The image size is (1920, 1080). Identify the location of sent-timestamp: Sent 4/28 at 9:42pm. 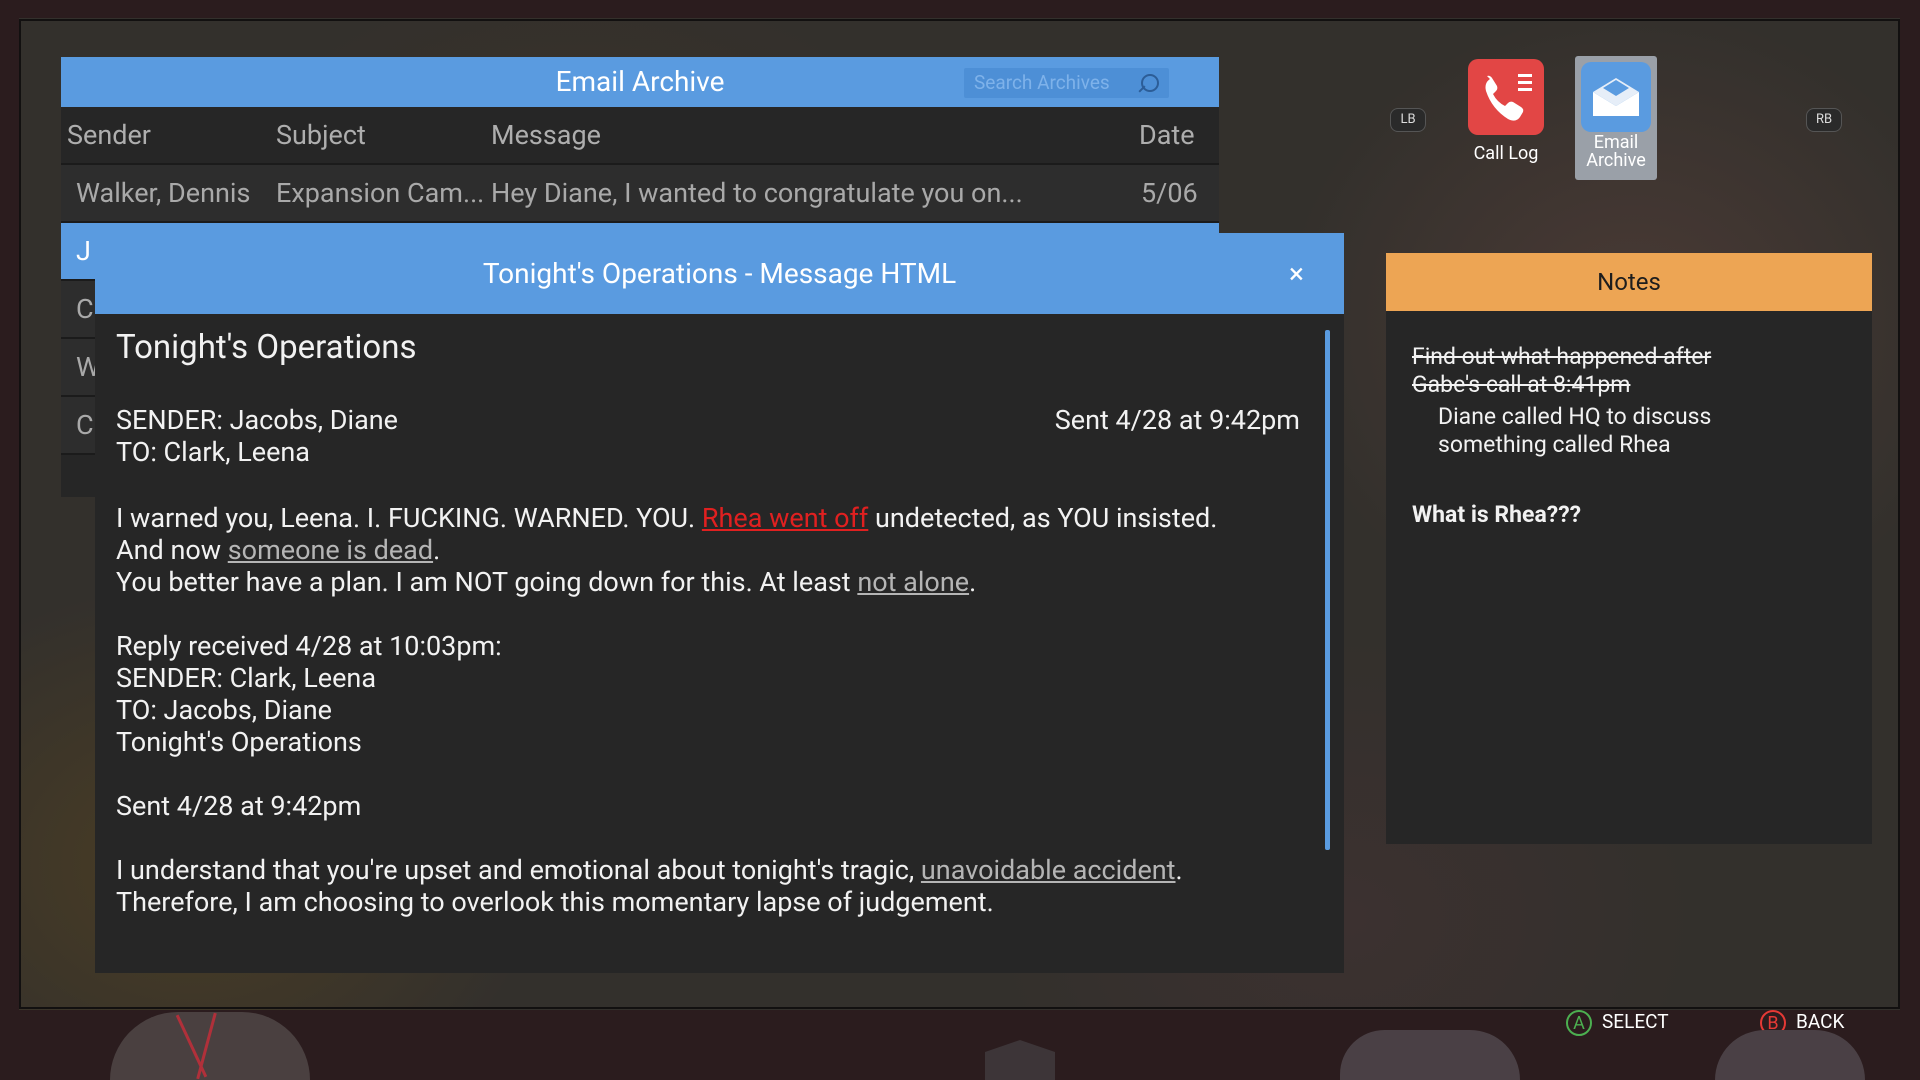
(1177, 420).